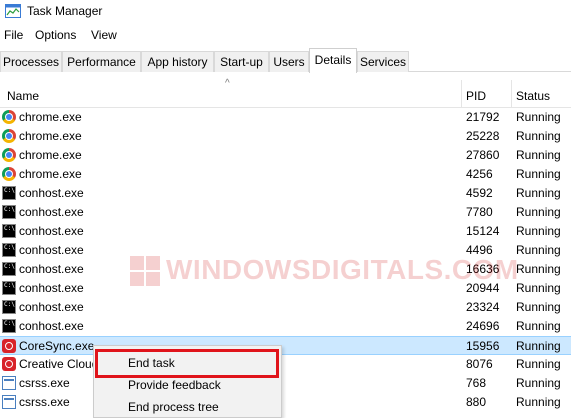  Describe the element at coordinates (174, 385) in the screenshot. I see `menu-item-label: Provide feedback` at that location.